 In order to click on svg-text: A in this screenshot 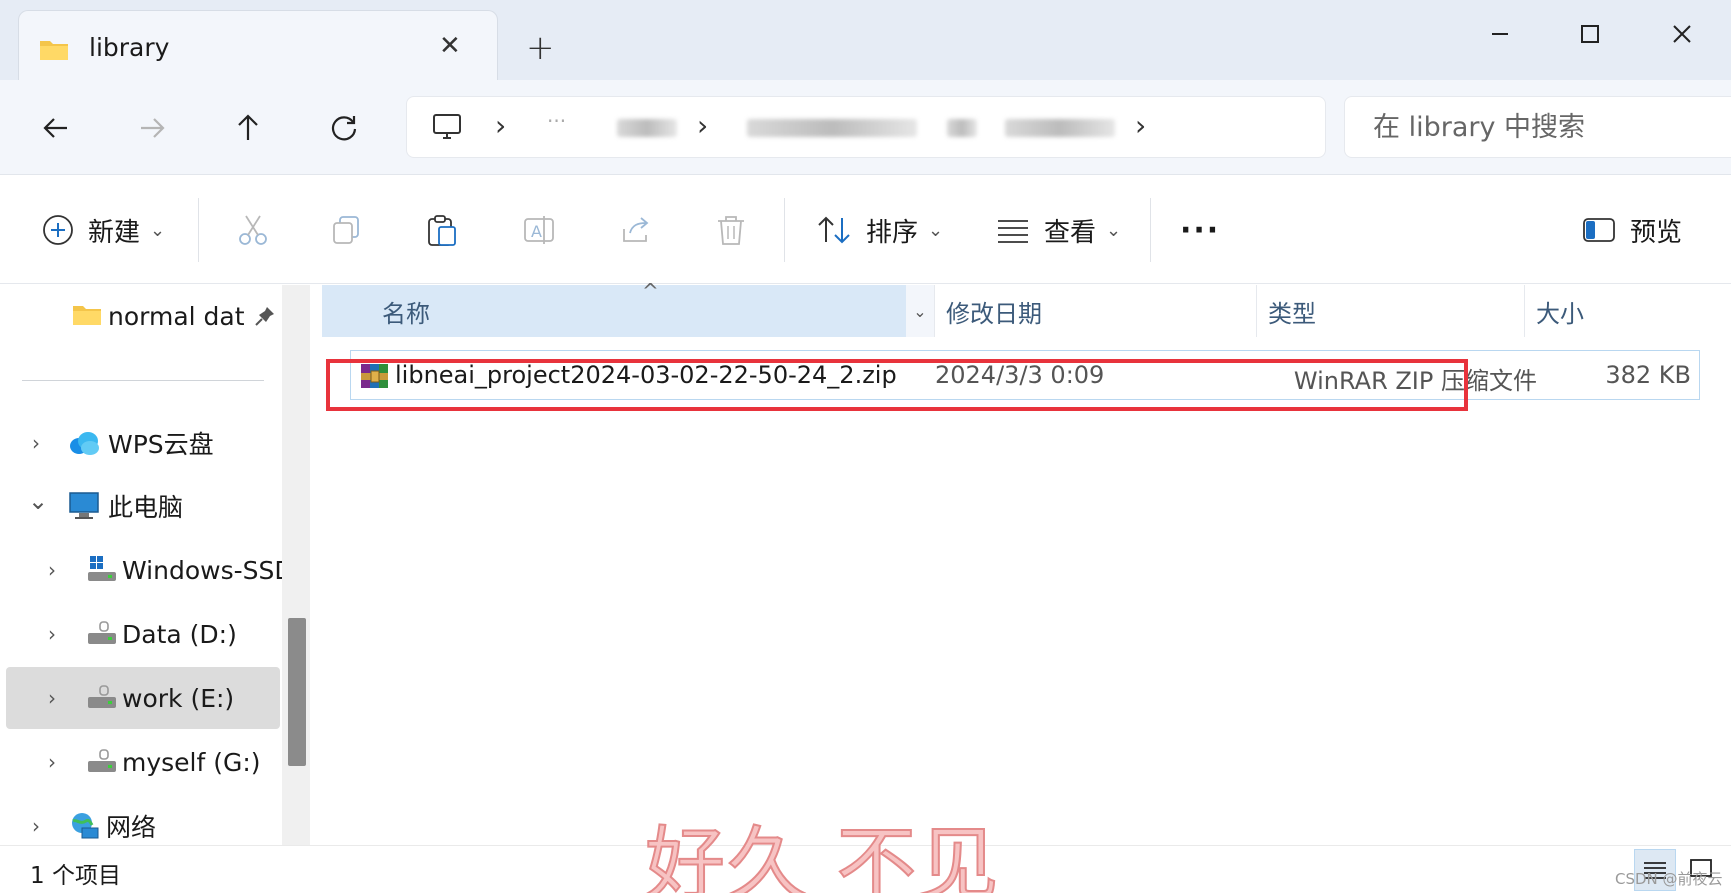, I will do `click(536, 231)`.